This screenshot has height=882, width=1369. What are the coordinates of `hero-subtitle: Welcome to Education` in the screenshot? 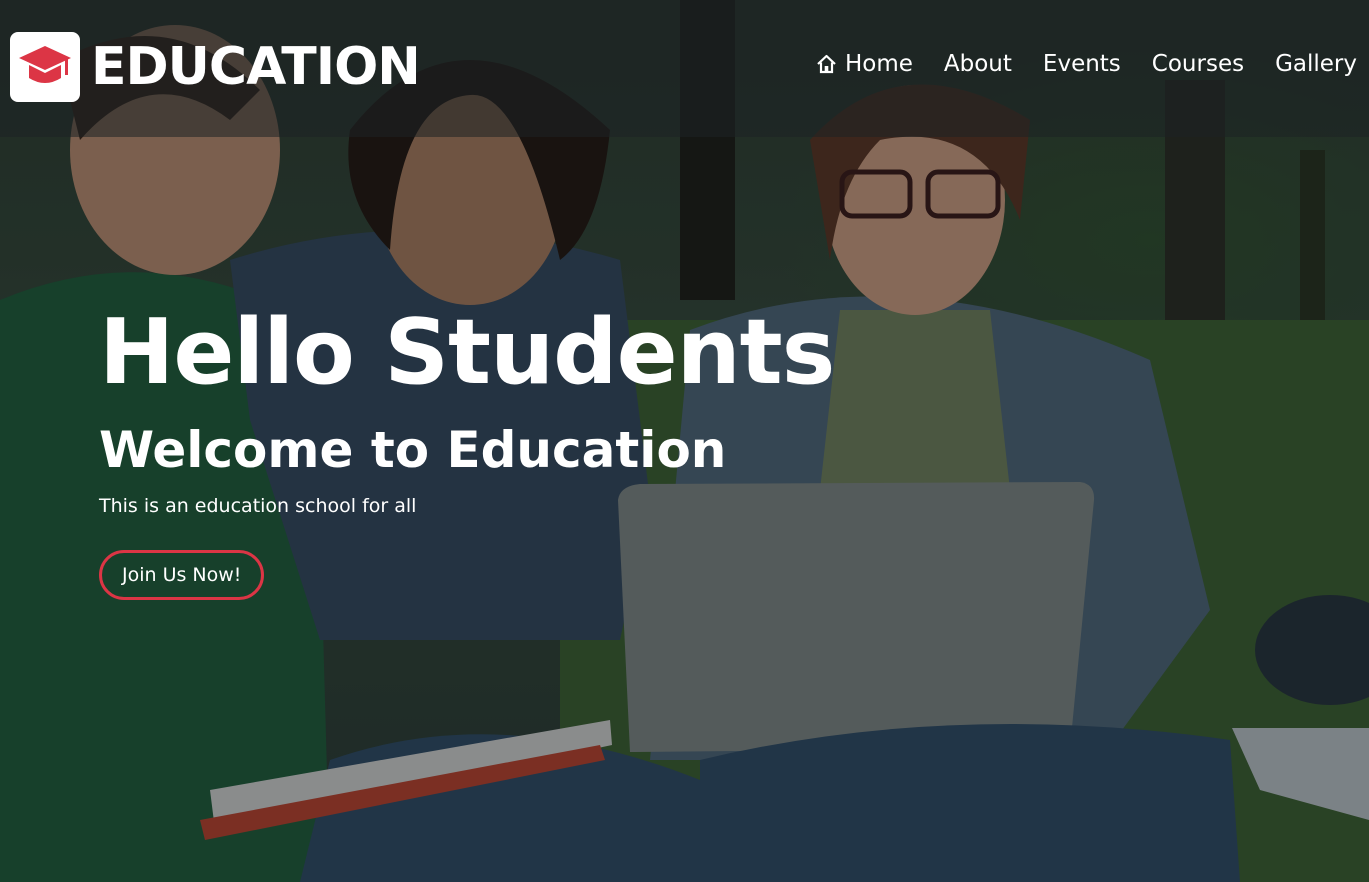 It's located at (413, 450).